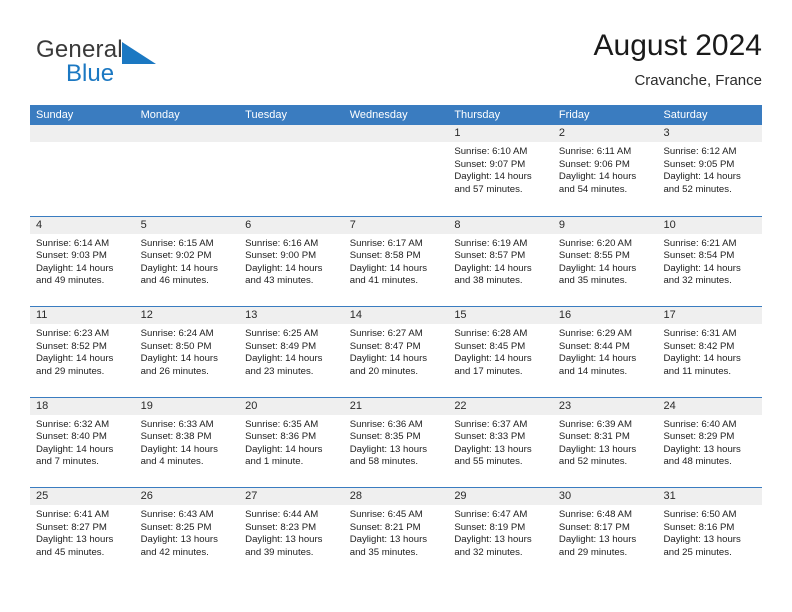  Describe the element at coordinates (562, 133) in the screenshot. I see `day-number: 2` at that location.